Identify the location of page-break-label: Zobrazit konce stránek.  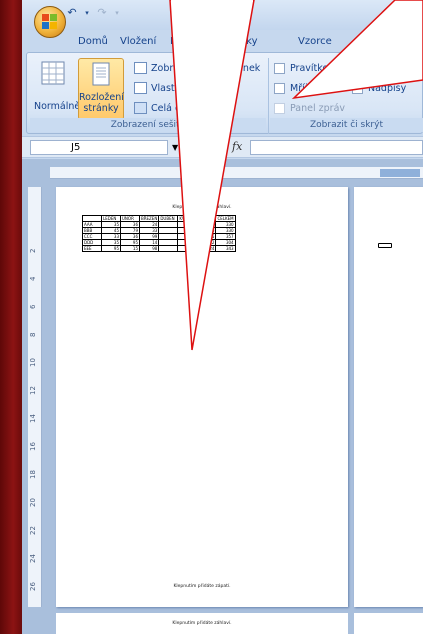
(206, 68).